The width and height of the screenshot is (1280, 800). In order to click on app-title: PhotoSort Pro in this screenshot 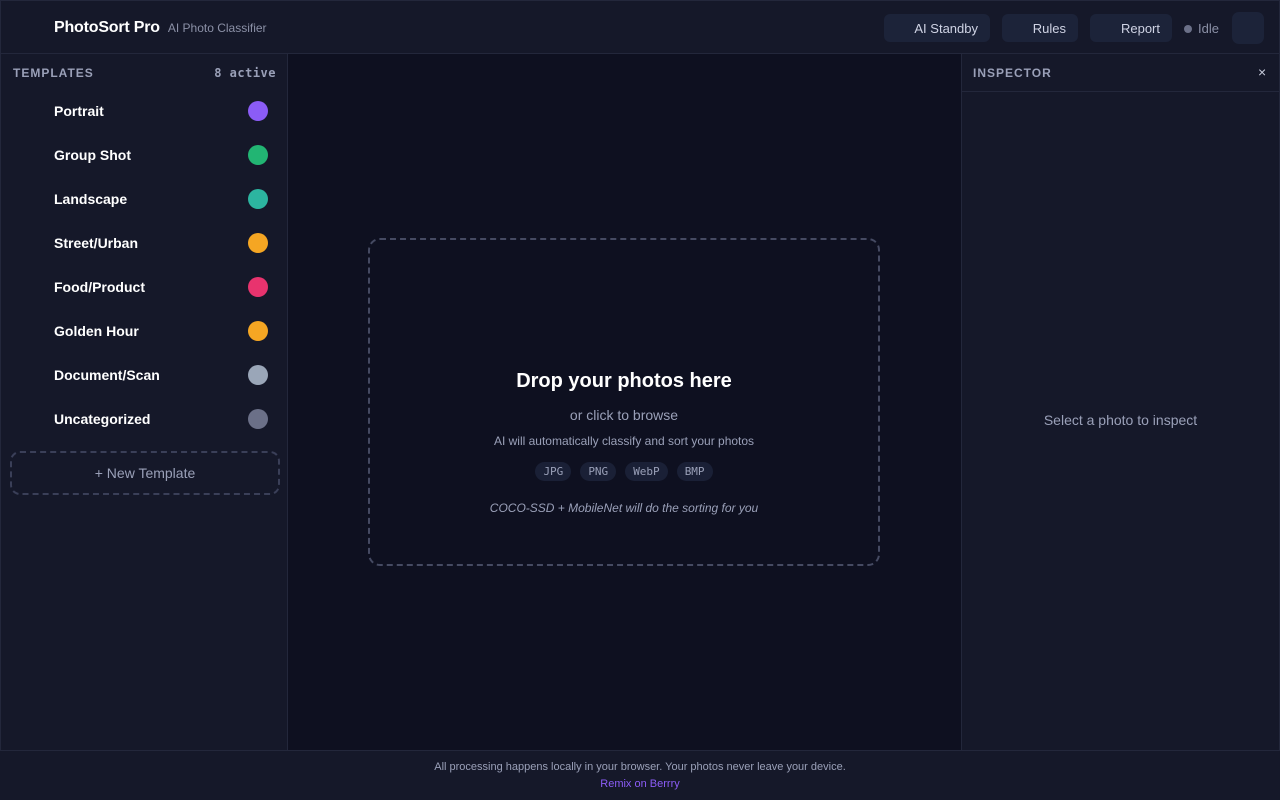, I will do `click(107, 27)`.